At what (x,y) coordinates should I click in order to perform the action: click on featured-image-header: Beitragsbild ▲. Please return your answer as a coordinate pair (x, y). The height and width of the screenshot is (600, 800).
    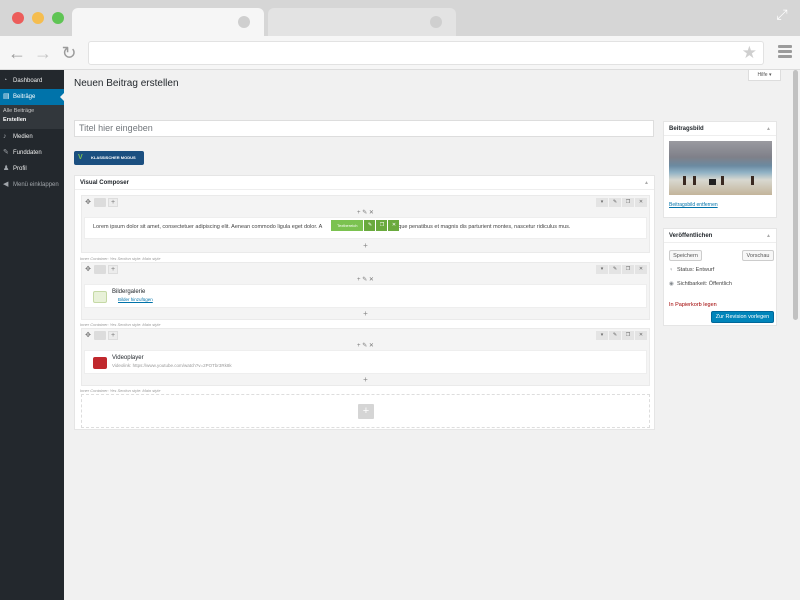
    Looking at the image, I should click on (720, 129).